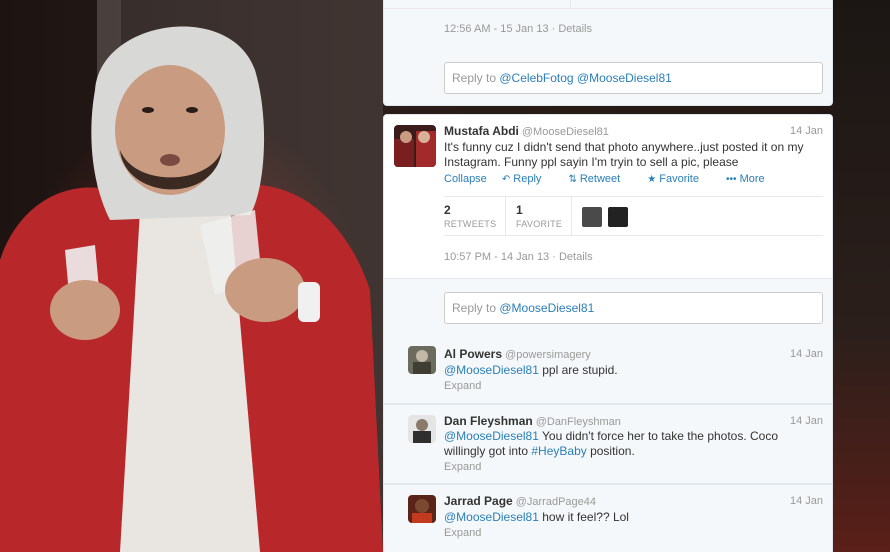 This screenshot has width=890, height=552. I want to click on reply-label: Reply, so click(527, 179).